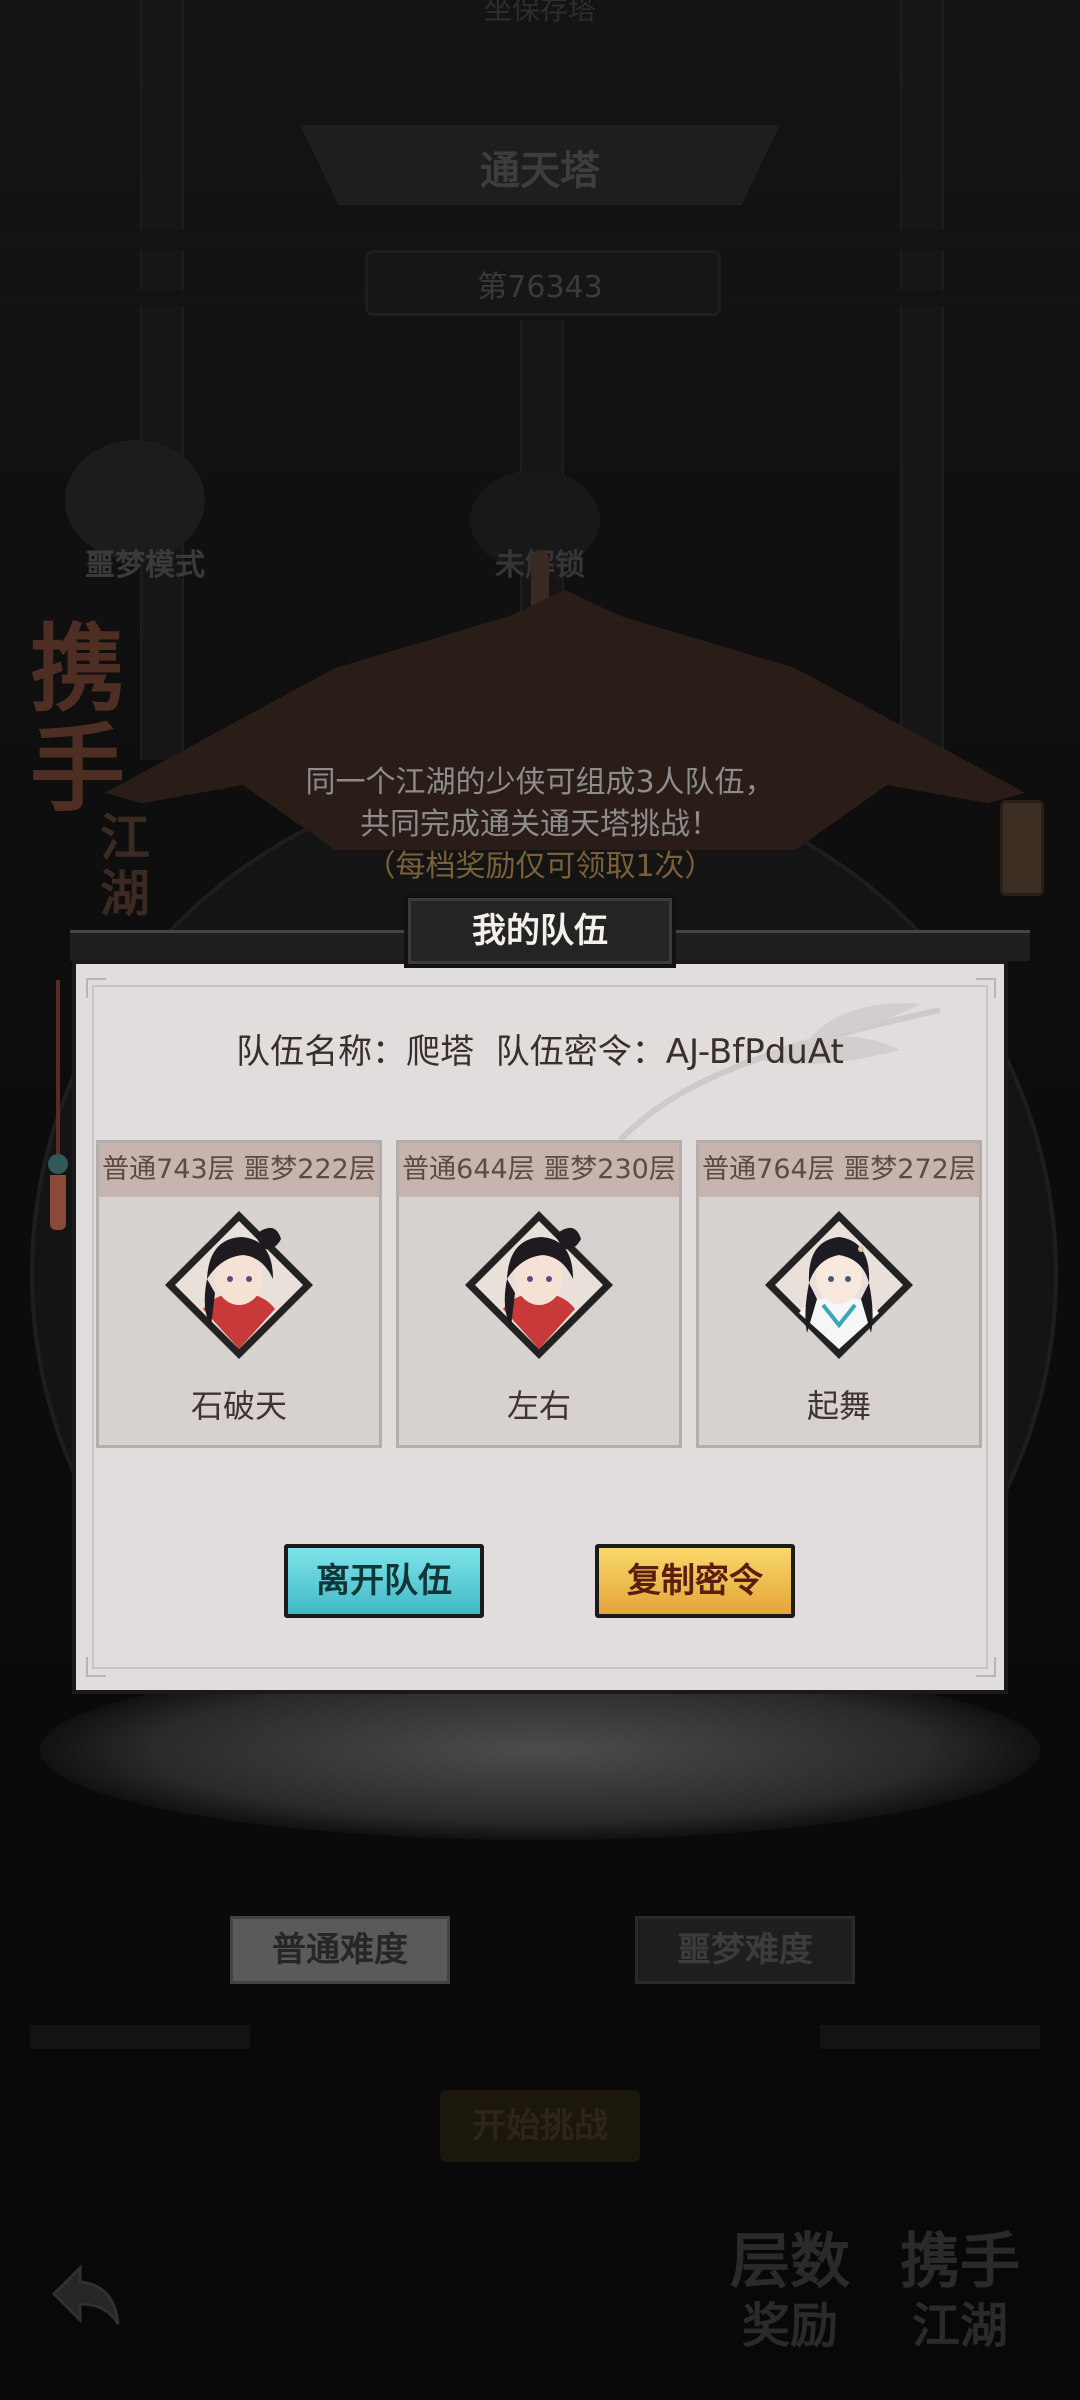  I want to click on team-up-button: 携手 江湖, so click(960, 2294).